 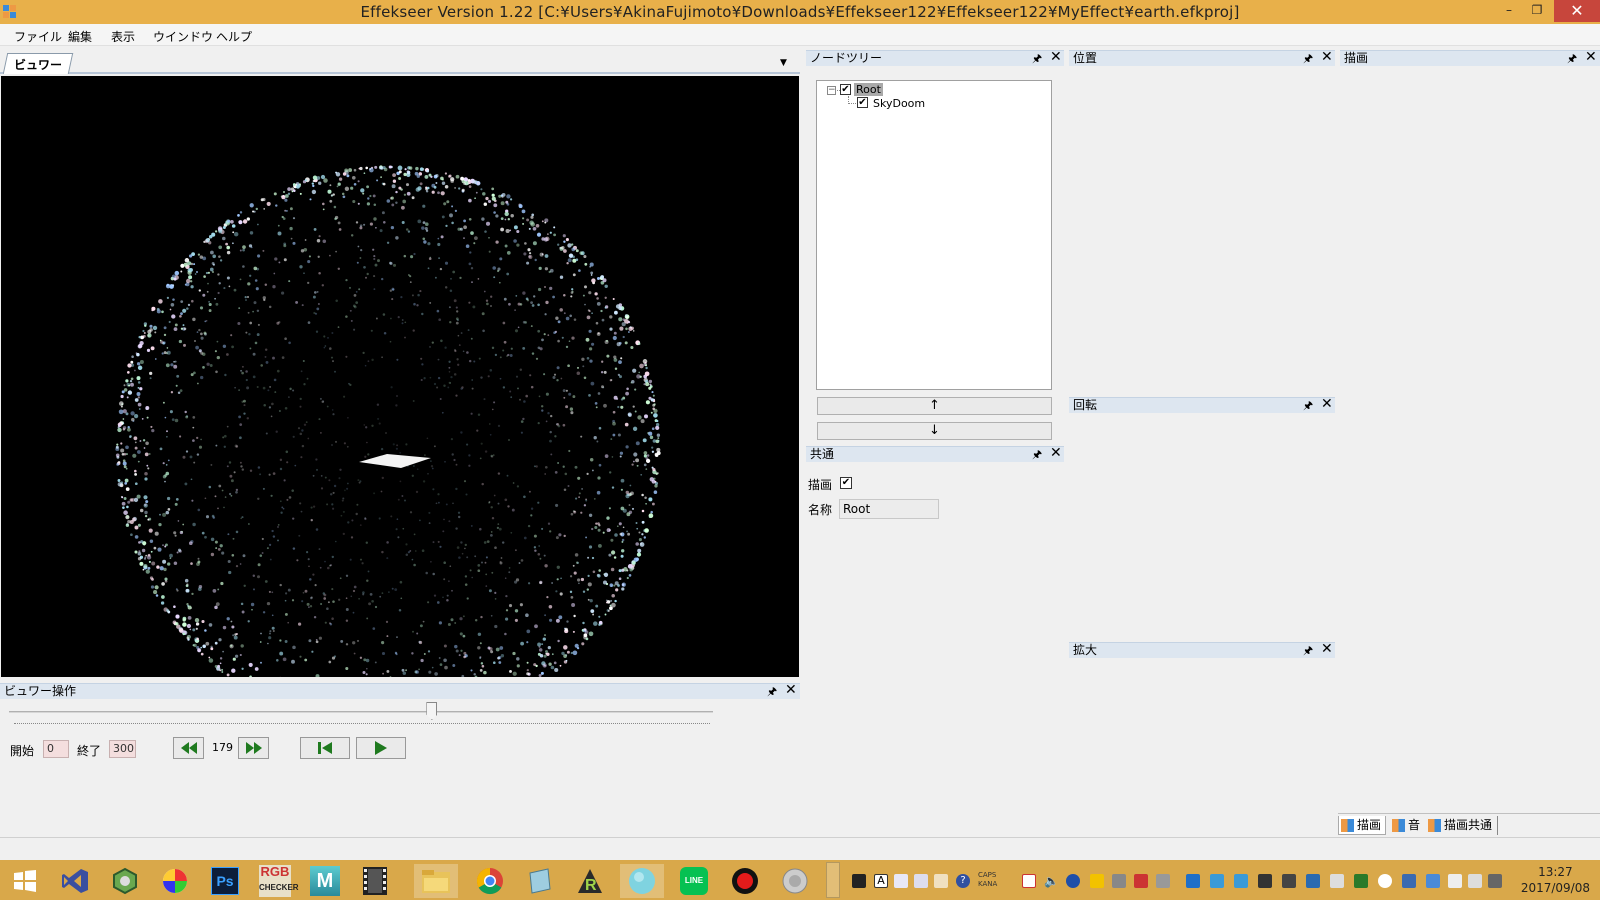 I want to click on root-checkbox: ✔, so click(x=845, y=89).